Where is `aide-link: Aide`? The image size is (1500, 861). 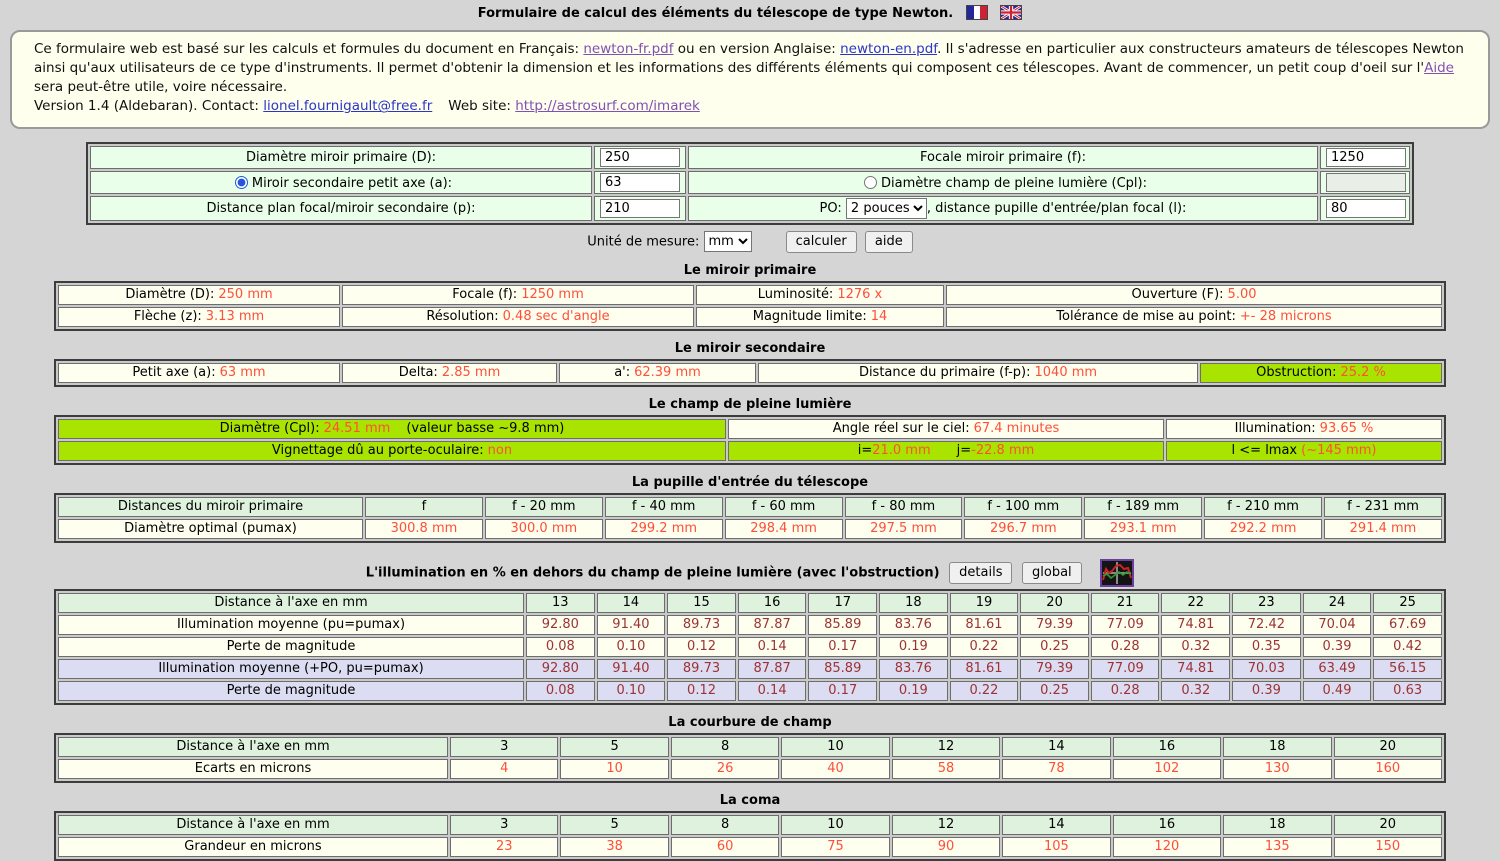
aide-link: Aide is located at coordinates (1439, 68).